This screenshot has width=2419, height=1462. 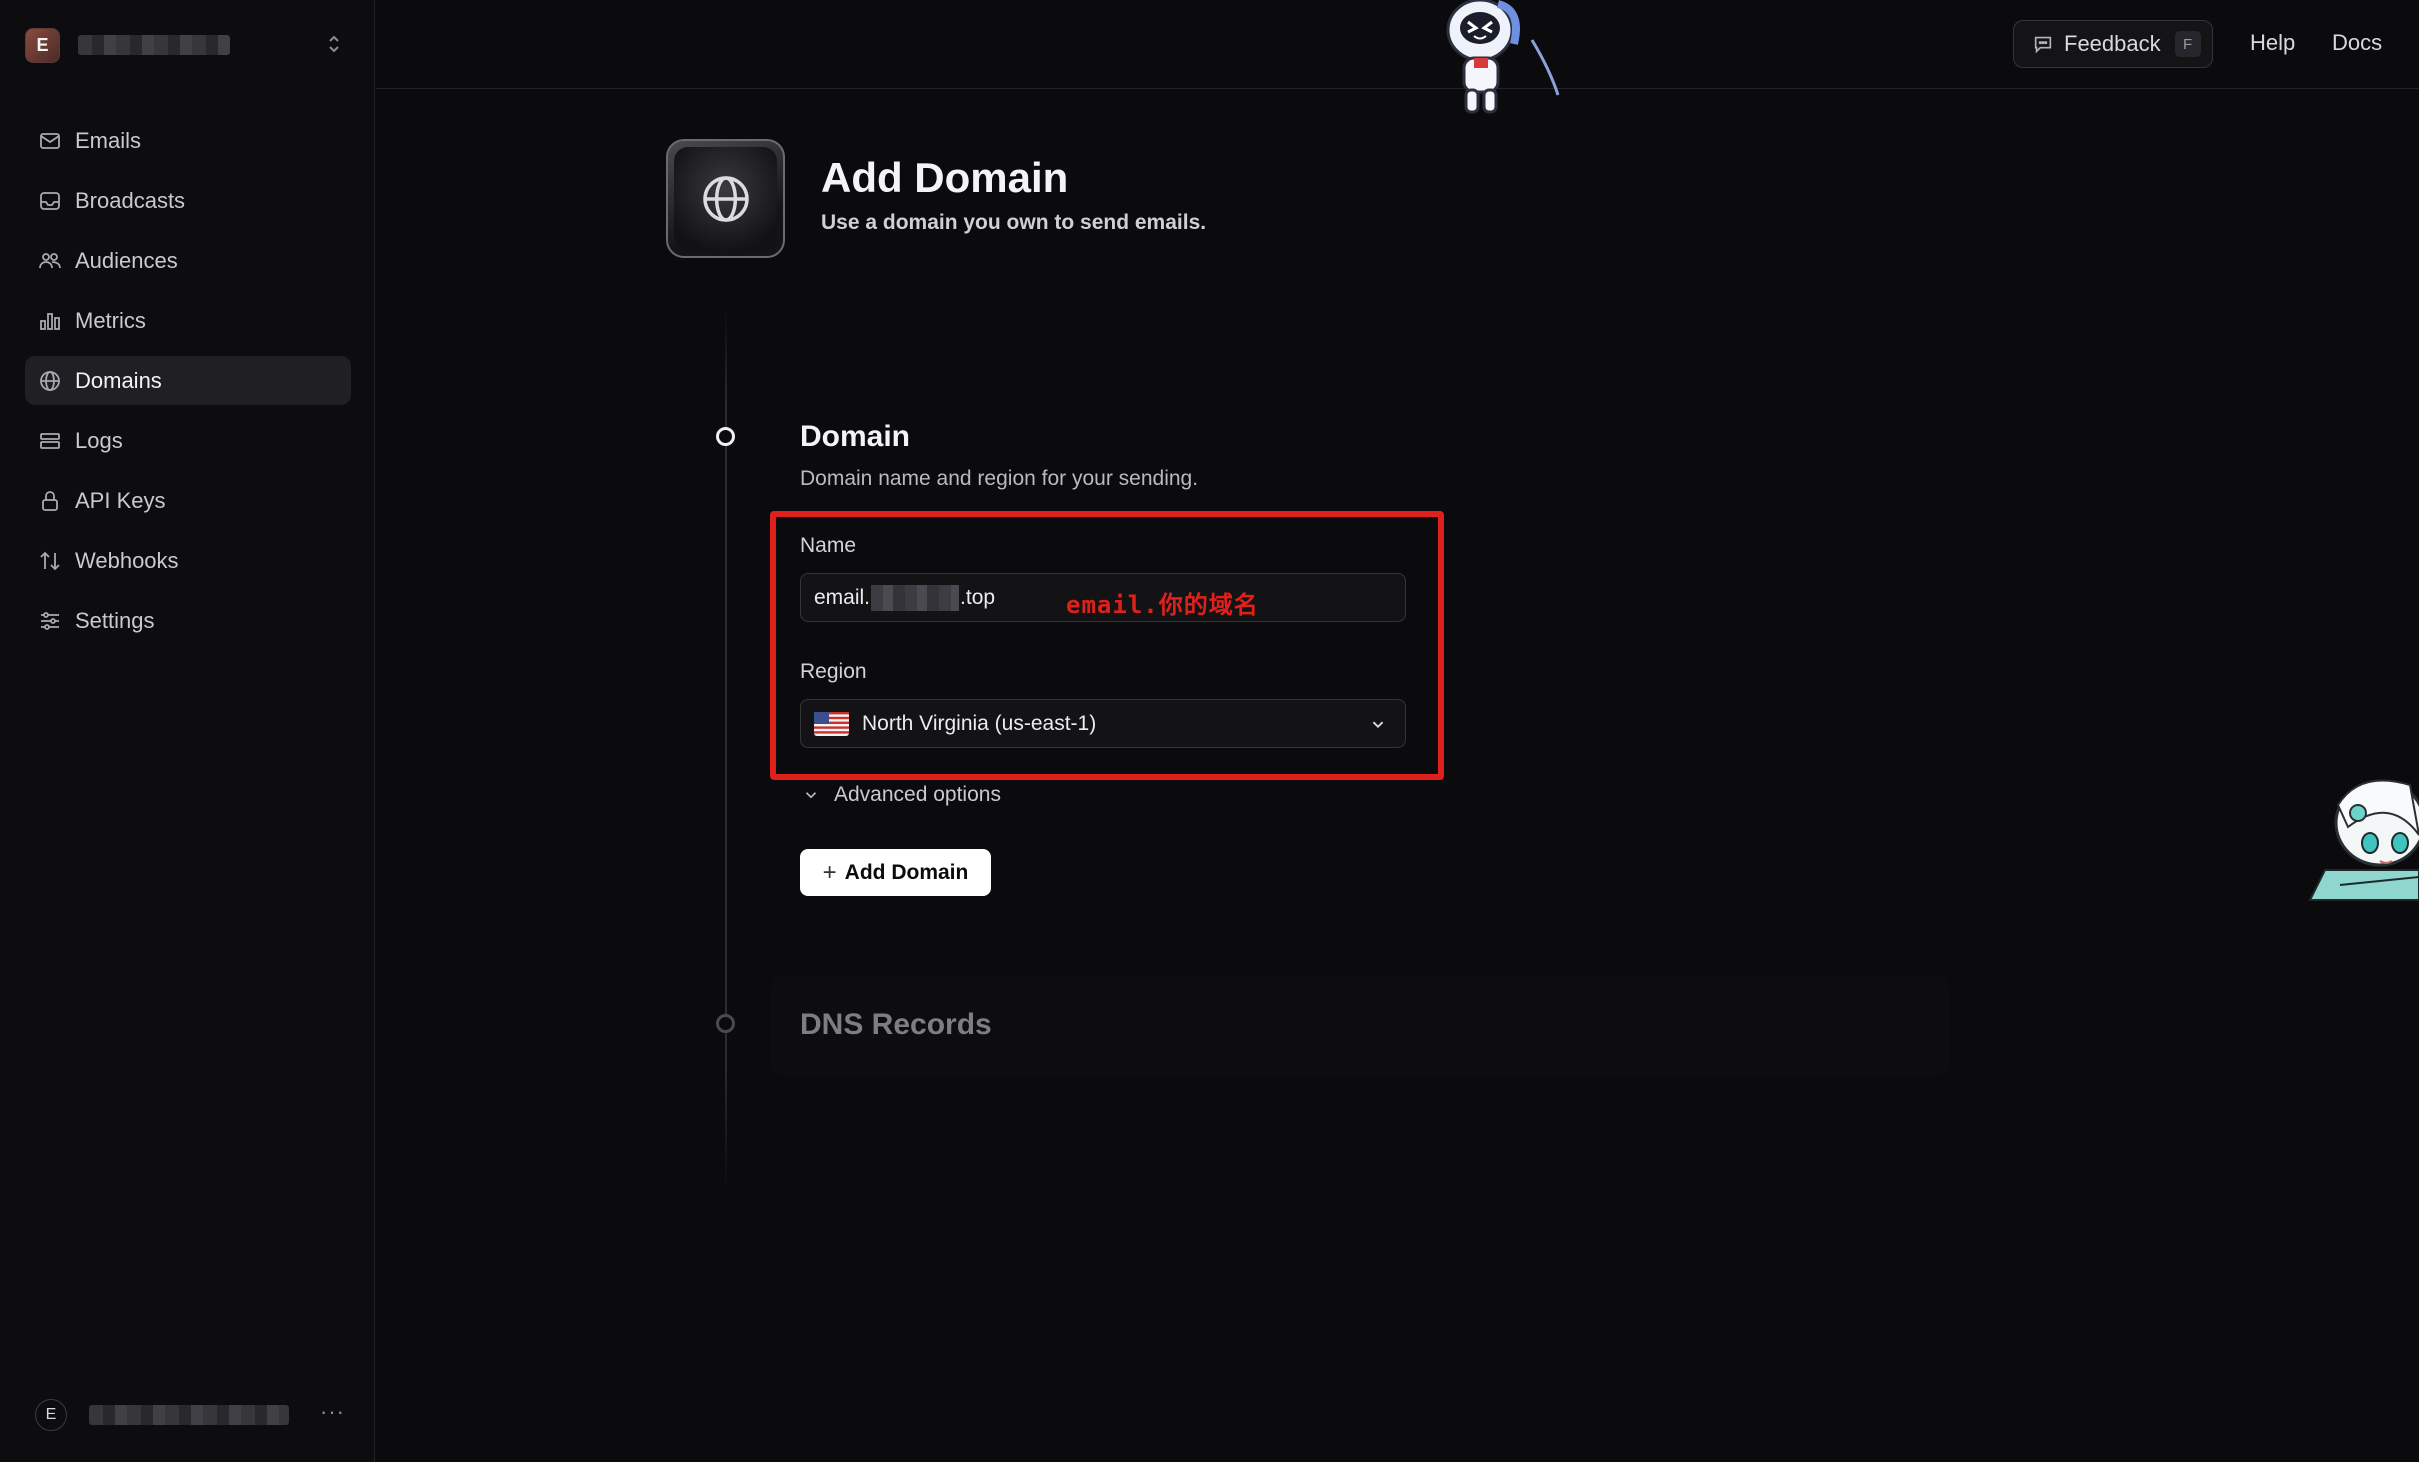 I want to click on docs-link: Docs, so click(x=2357, y=43).